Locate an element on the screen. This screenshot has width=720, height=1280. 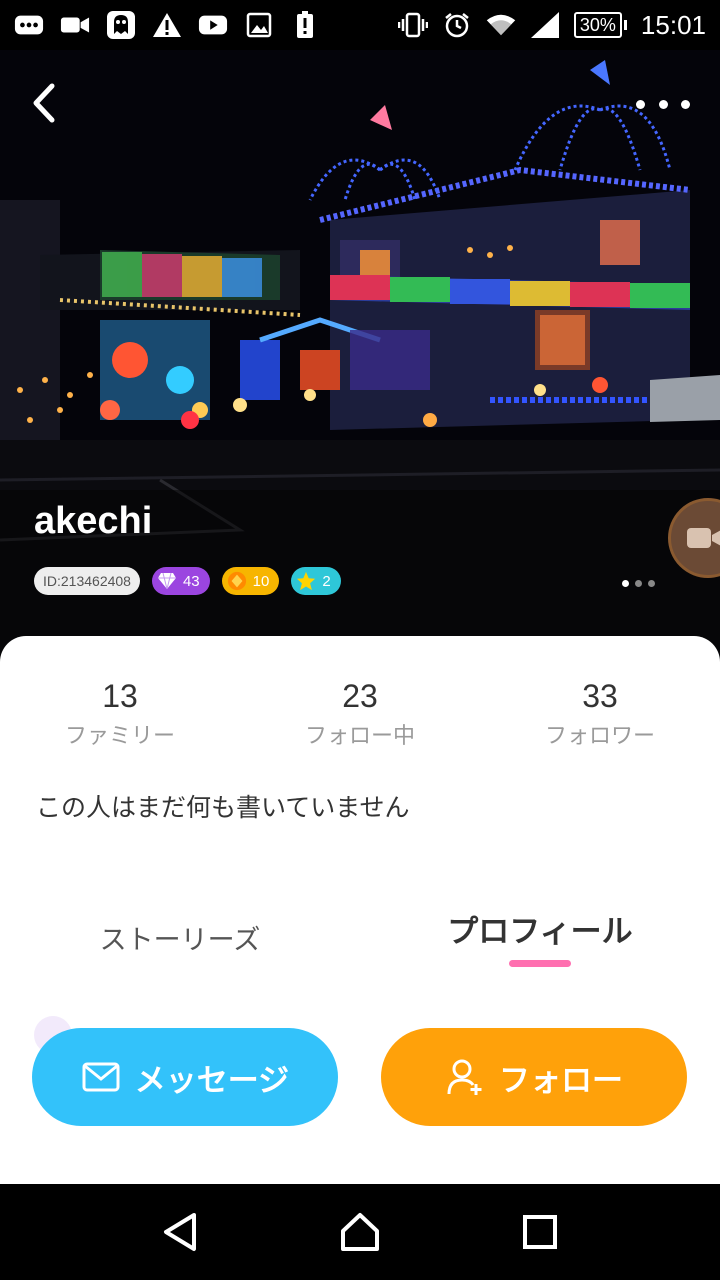
message-button: メッセージ is located at coordinates (185, 1077).